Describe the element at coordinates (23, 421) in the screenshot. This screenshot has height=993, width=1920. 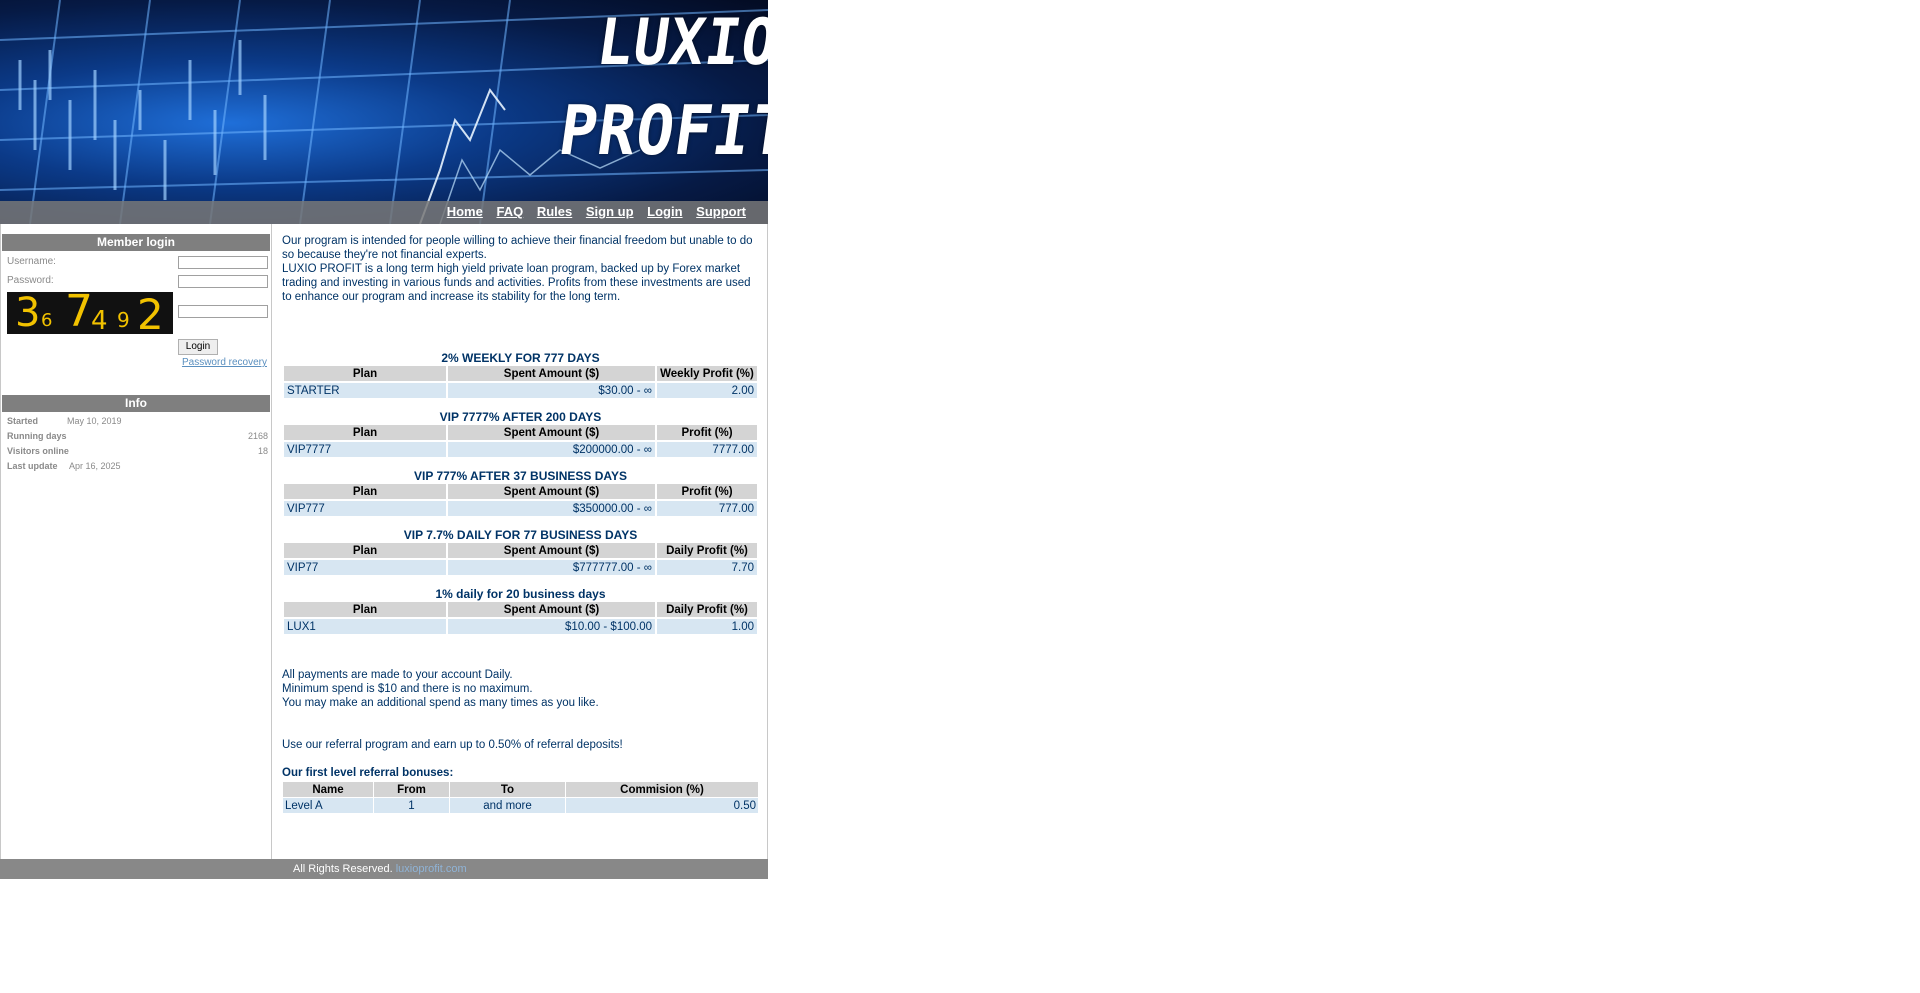
I see `info-started-label: Started` at that location.